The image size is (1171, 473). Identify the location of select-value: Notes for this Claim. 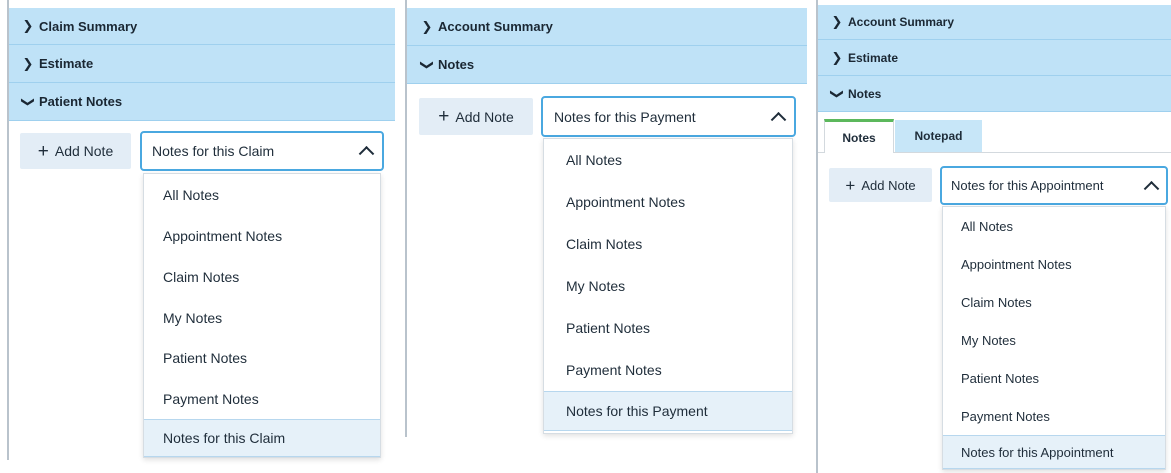
(213, 151).